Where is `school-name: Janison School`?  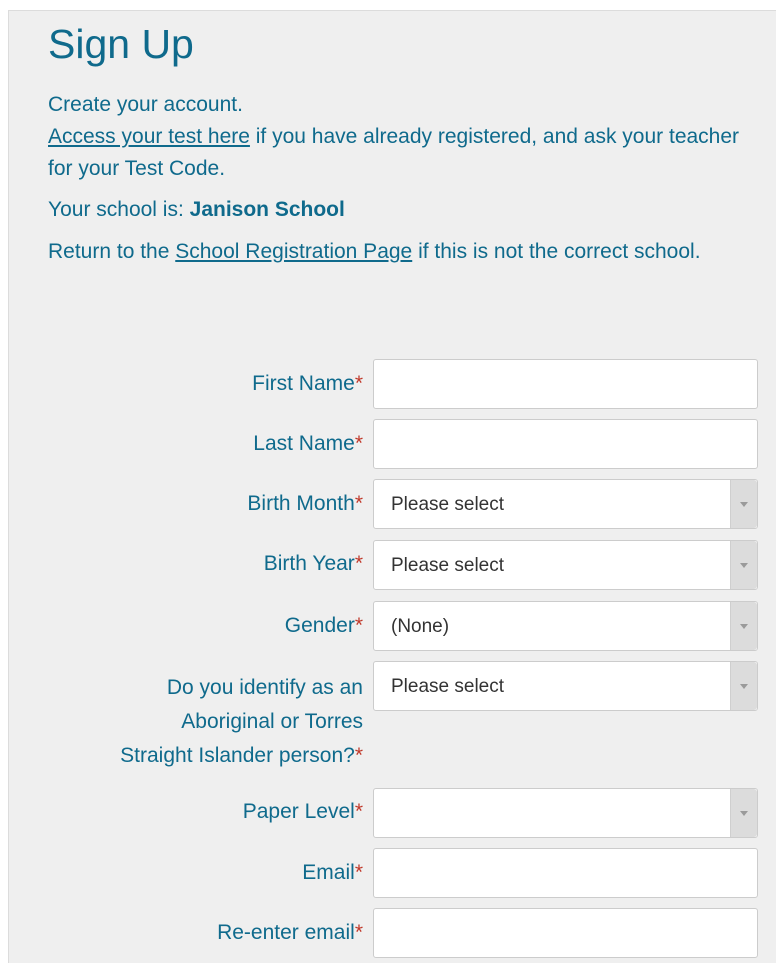
school-name: Janison School is located at coordinates (267, 209).